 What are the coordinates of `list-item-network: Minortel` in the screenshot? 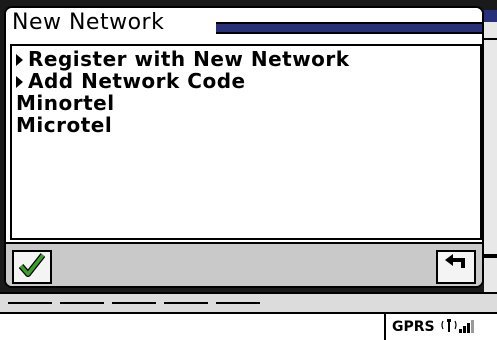 It's located at (246, 103).